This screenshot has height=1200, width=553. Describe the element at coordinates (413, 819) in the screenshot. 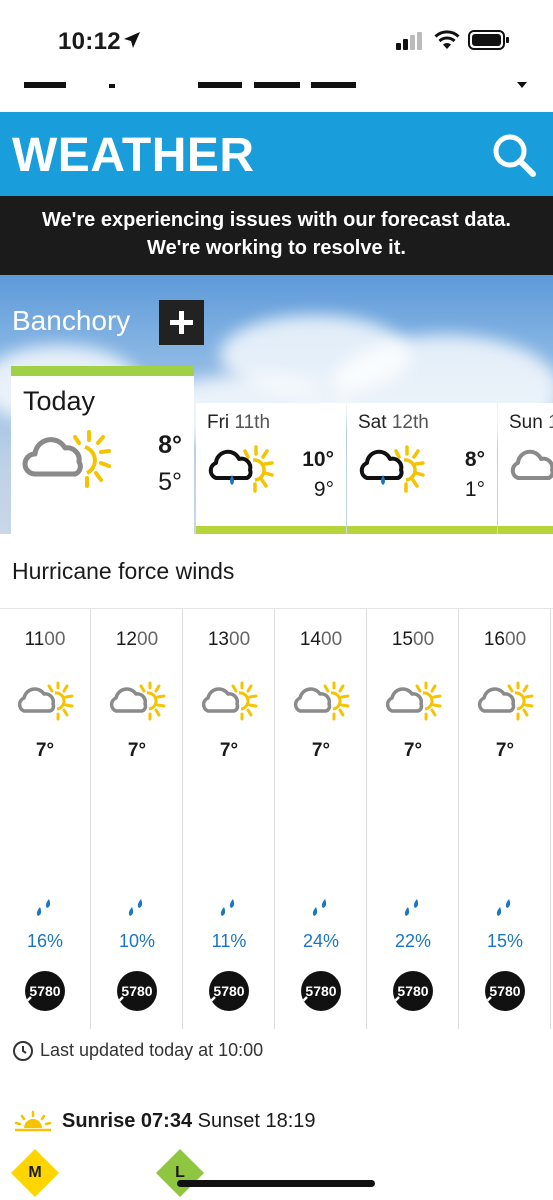

I see `hour-column: 1500 7° 22% 5780` at that location.